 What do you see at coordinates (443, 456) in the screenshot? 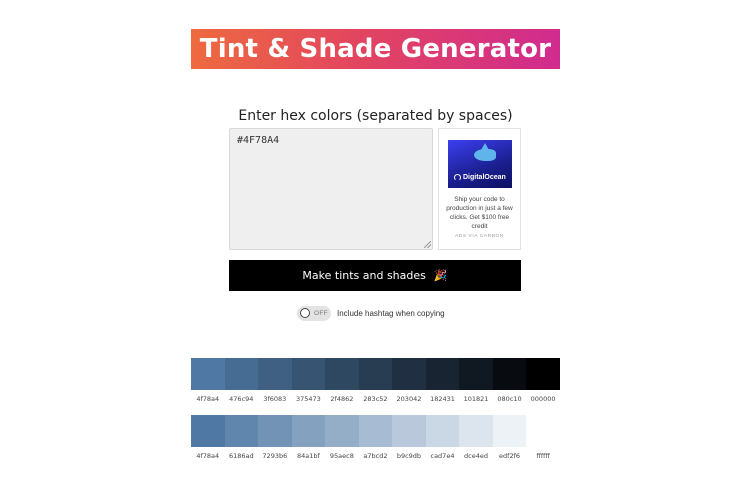
I see `tint-swatch-label: cad7e4` at bounding box center [443, 456].